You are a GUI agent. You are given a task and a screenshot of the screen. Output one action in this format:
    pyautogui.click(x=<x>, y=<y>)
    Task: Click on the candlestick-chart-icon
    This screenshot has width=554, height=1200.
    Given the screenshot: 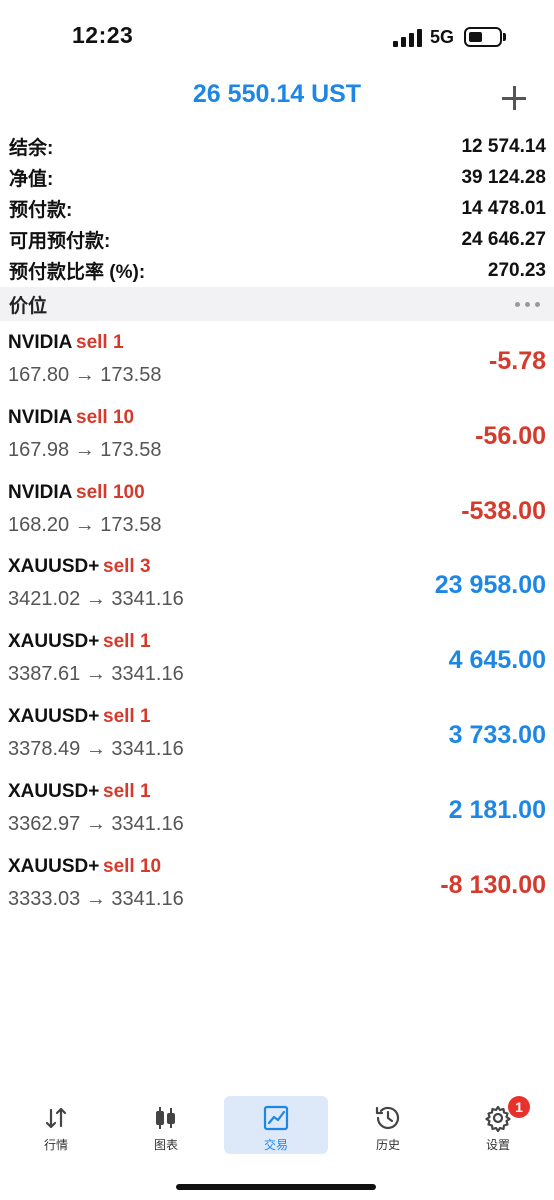 What is the action you would take?
    pyautogui.click(x=165, y=1118)
    